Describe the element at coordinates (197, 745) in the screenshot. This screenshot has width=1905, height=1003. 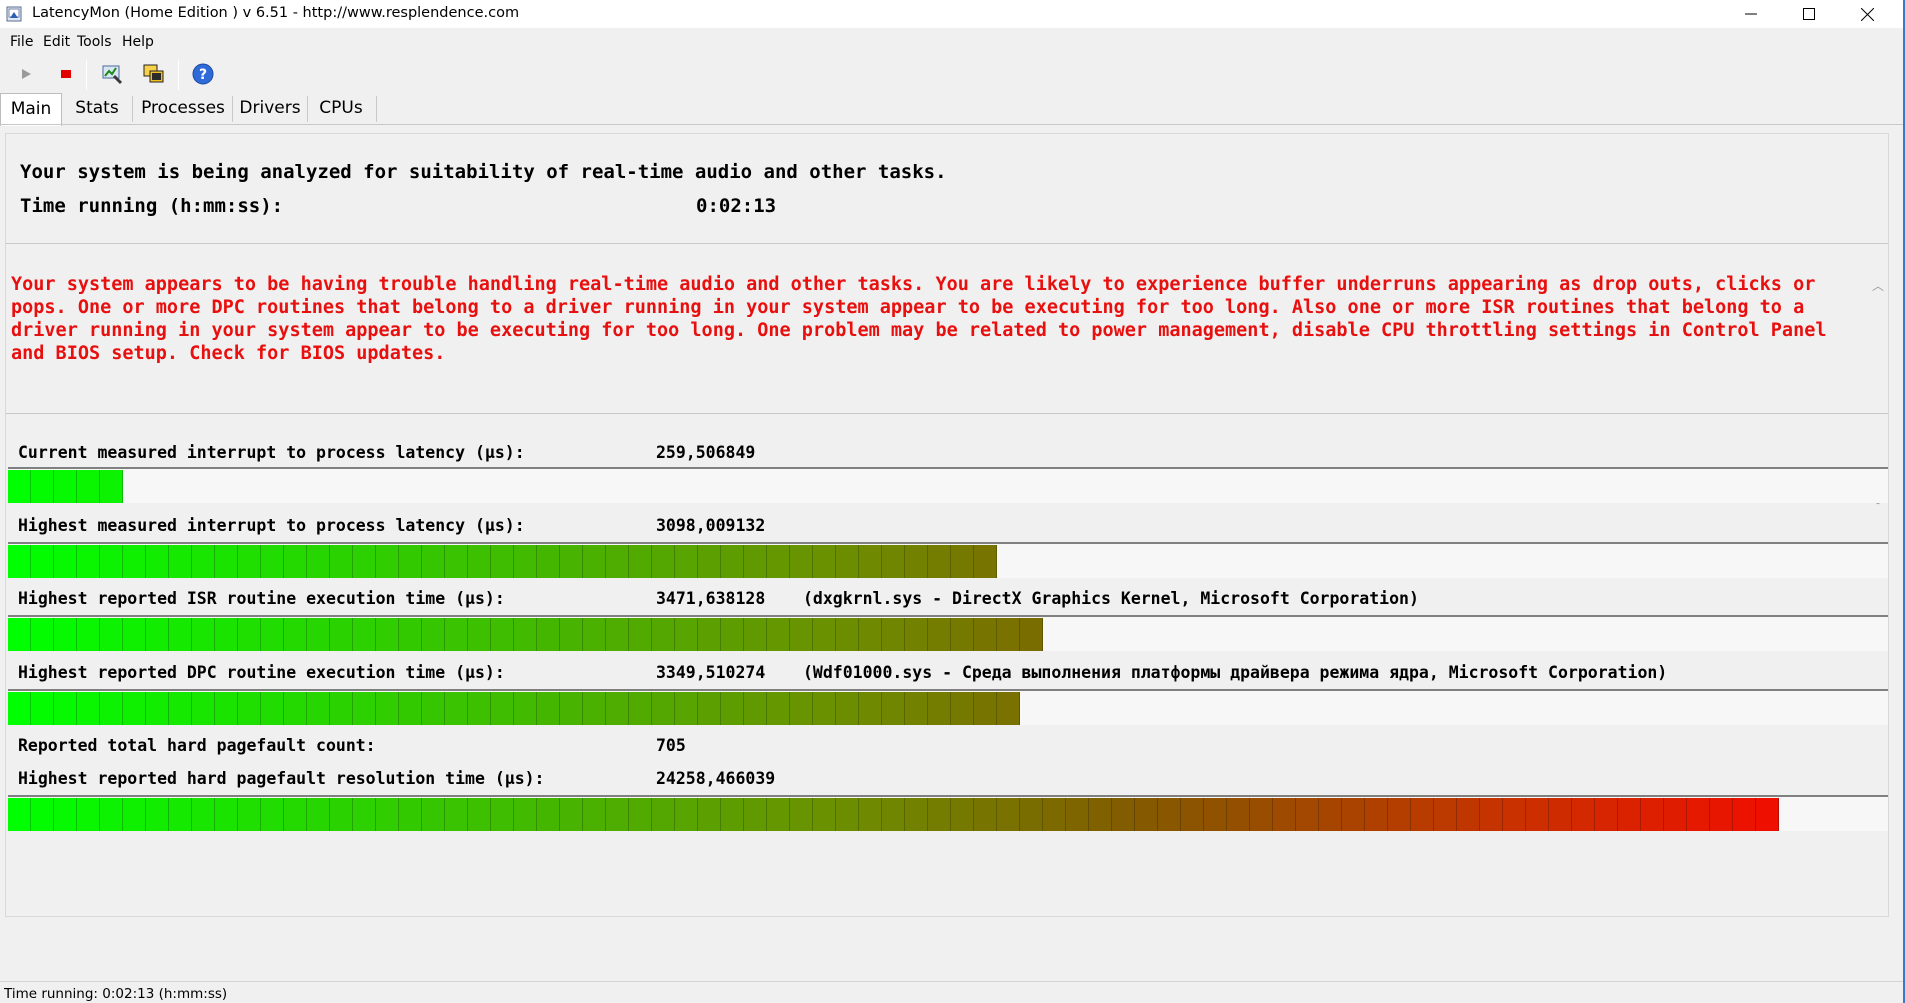
I see `pagefault-count-label: Reported total hard pagefault count:` at that location.